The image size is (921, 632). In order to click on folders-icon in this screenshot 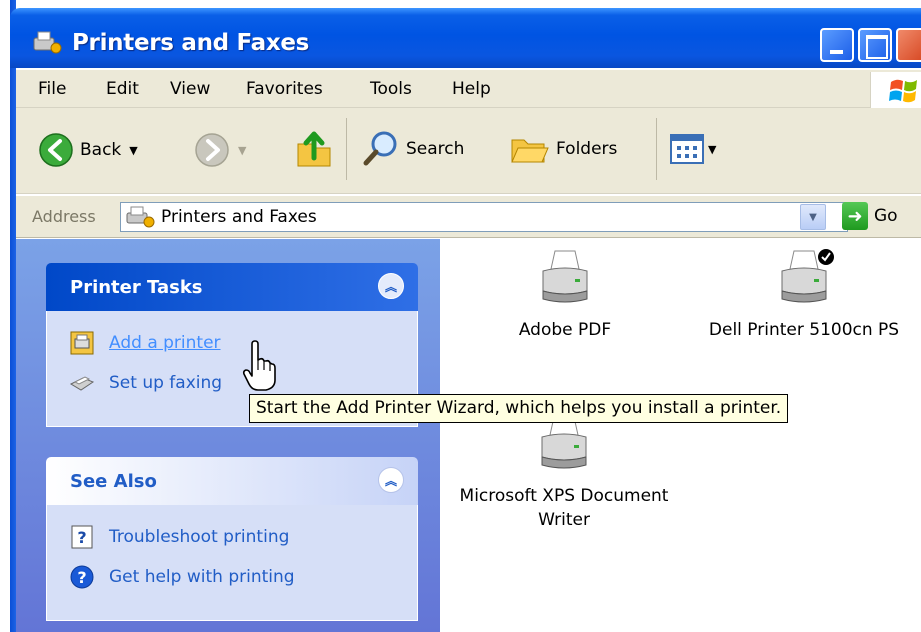, I will do `click(530, 151)`.